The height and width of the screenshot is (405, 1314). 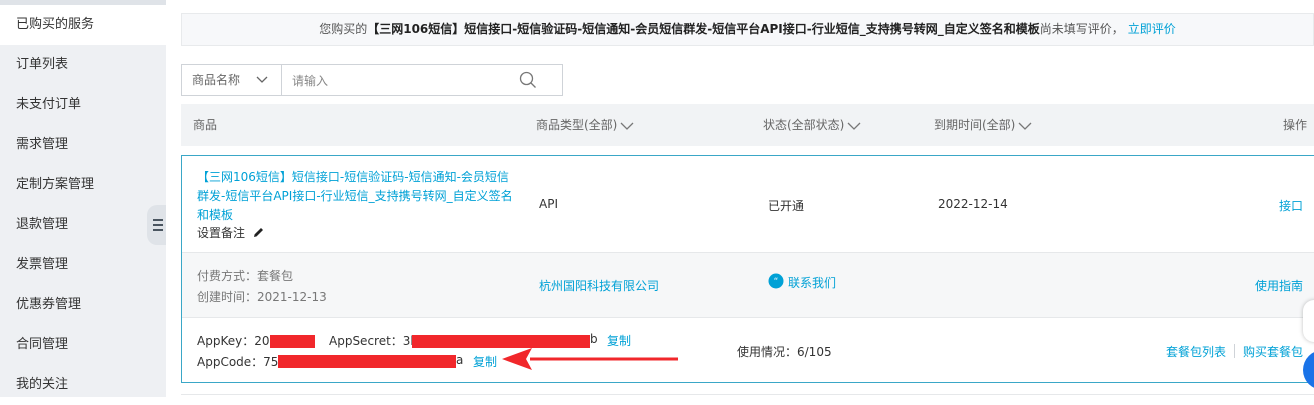 What do you see at coordinates (83, 25) in the screenshot?
I see `sidebar-item-purchased-services: 已购买的服务` at bounding box center [83, 25].